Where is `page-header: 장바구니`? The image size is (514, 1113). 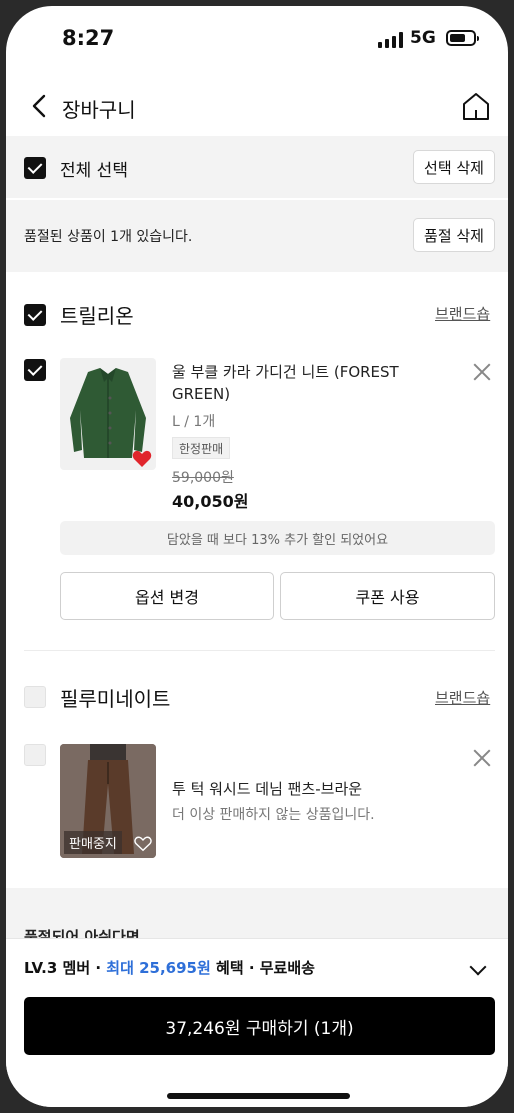
page-header: 장바구니 is located at coordinates (257, 107).